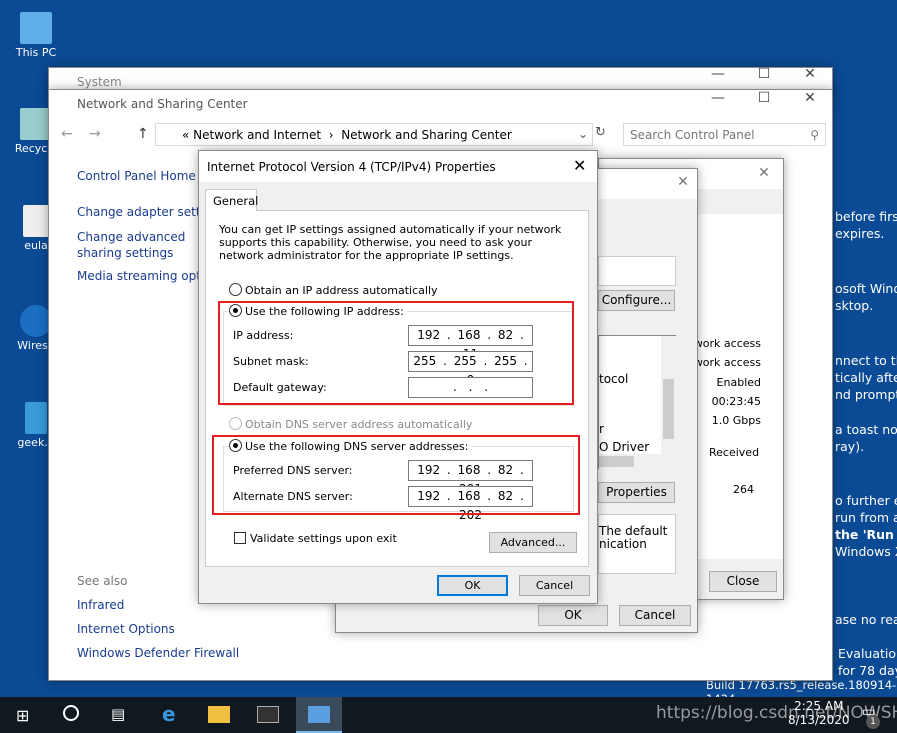 The image size is (897, 733). What do you see at coordinates (866, 619) in the screenshot?
I see `note: ase no rear` at bounding box center [866, 619].